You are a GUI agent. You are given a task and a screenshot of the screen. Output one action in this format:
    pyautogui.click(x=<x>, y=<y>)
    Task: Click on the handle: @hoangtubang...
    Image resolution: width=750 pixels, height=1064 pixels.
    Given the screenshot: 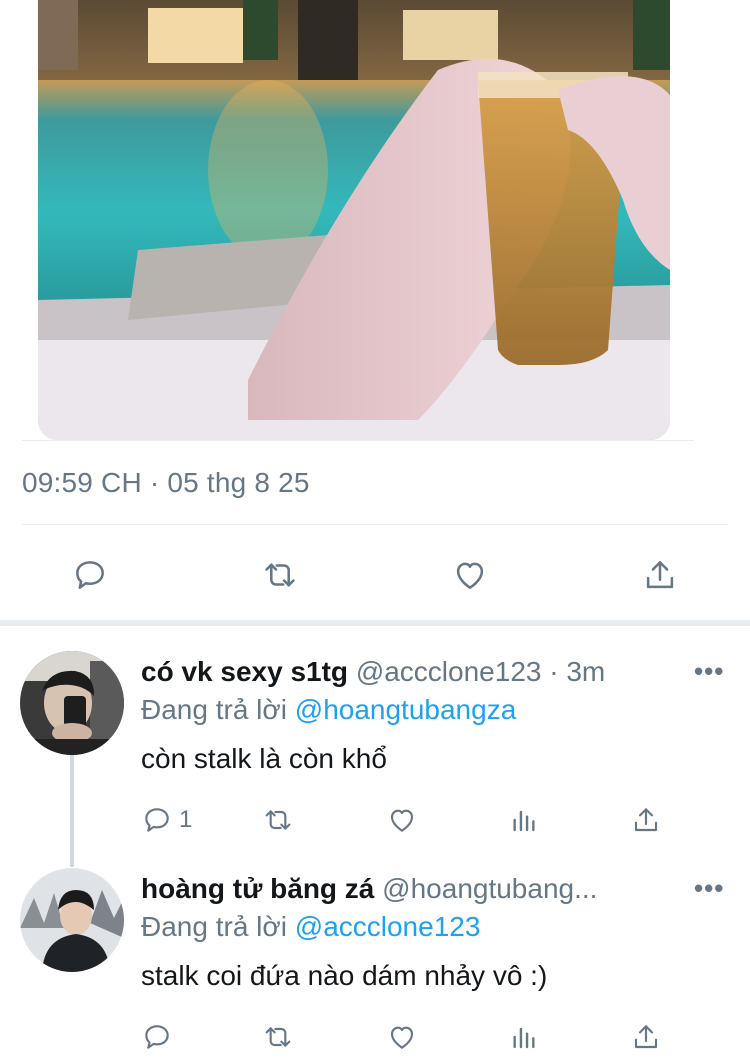 What is the action you would take?
    pyautogui.click(x=489, y=888)
    